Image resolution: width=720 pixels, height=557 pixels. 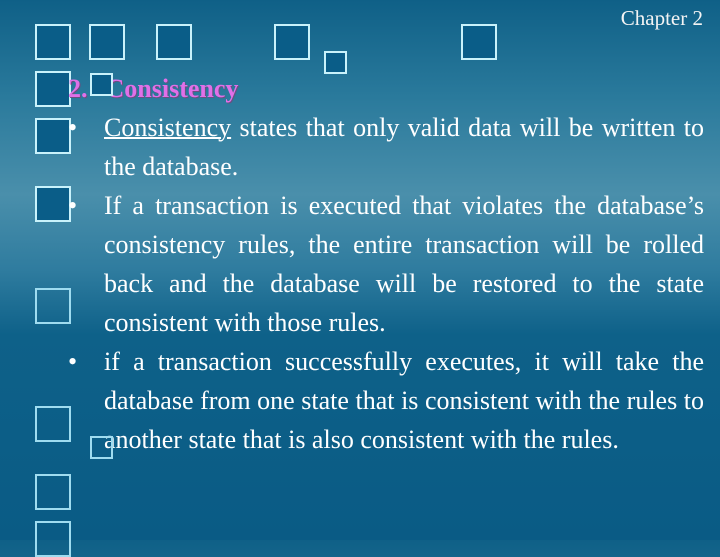 What do you see at coordinates (661, 18) in the screenshot?
I see `chapter-label: Chapter 2` at bounding box center [661, 18].